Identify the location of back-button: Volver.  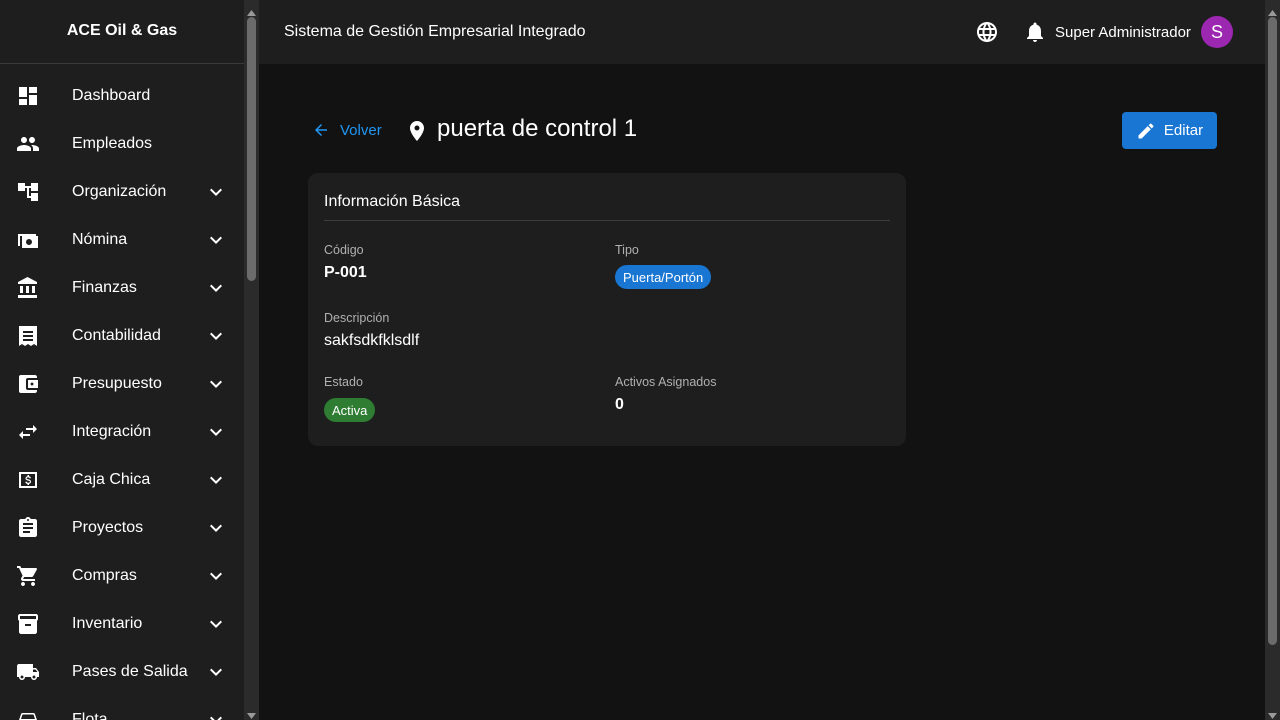
(347, 130).